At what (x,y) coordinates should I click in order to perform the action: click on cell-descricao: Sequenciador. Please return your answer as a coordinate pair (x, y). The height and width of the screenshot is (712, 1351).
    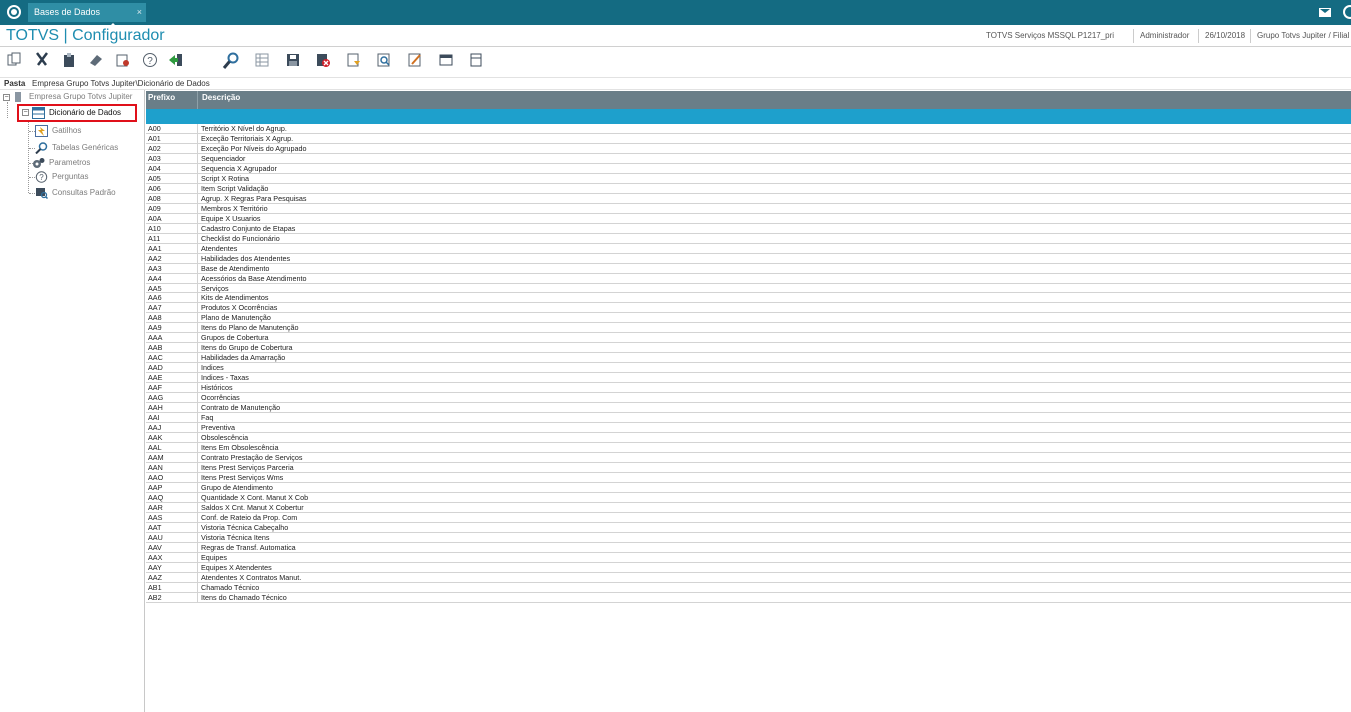
    Looking at the image, I should click on (223, 158).